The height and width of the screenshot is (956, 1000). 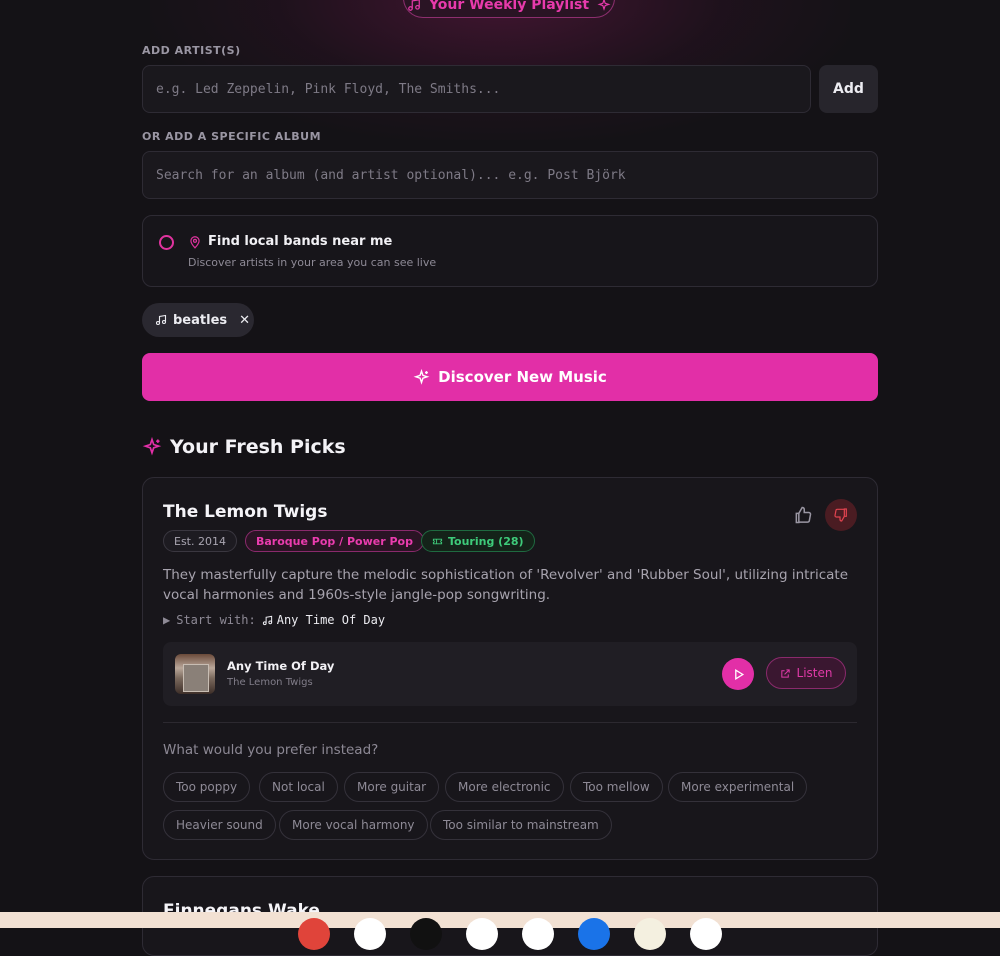 I want to click on play-icon, so click(x=739, y=674).